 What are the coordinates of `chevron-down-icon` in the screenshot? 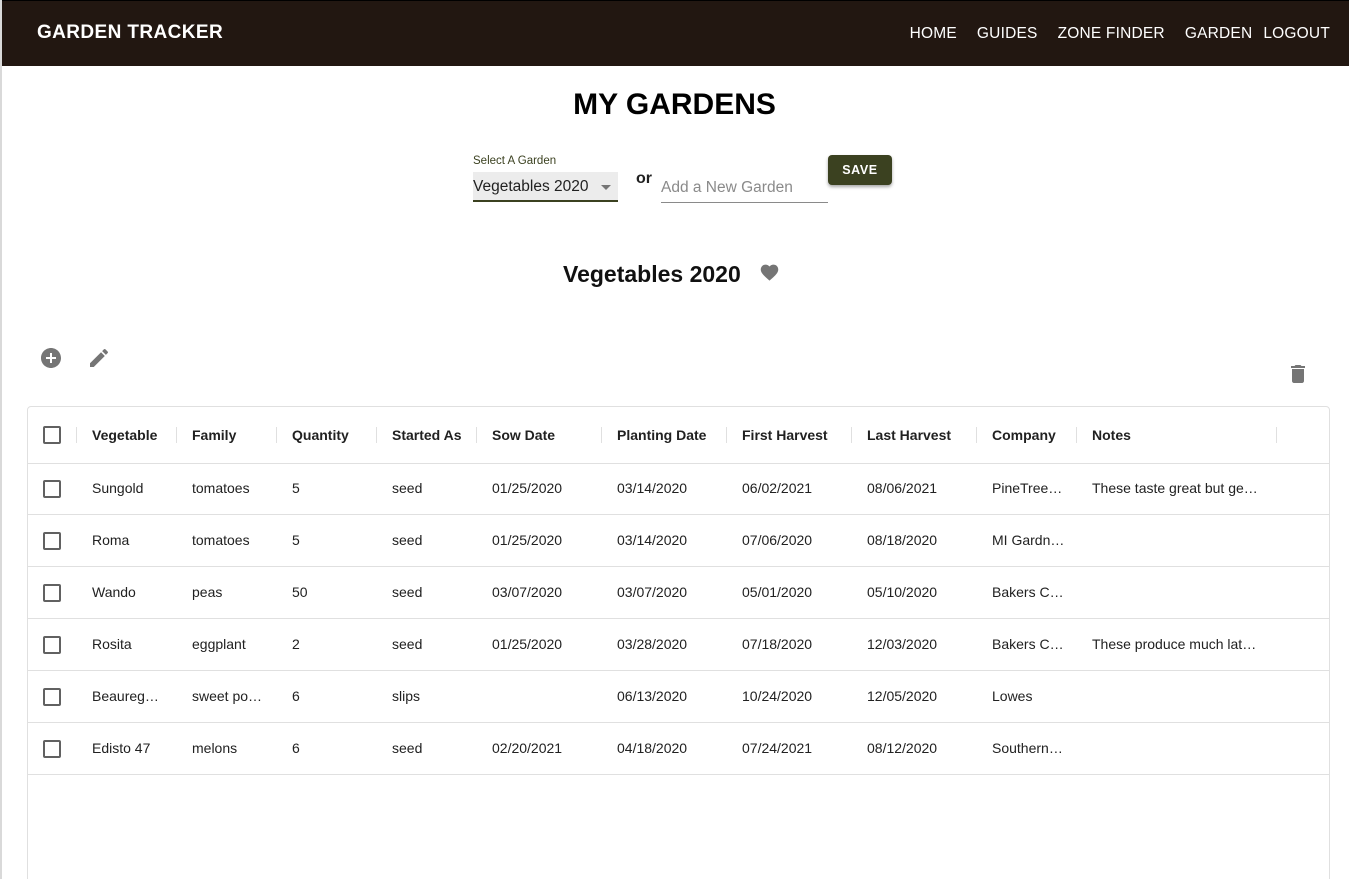 It's located at (606, 187).